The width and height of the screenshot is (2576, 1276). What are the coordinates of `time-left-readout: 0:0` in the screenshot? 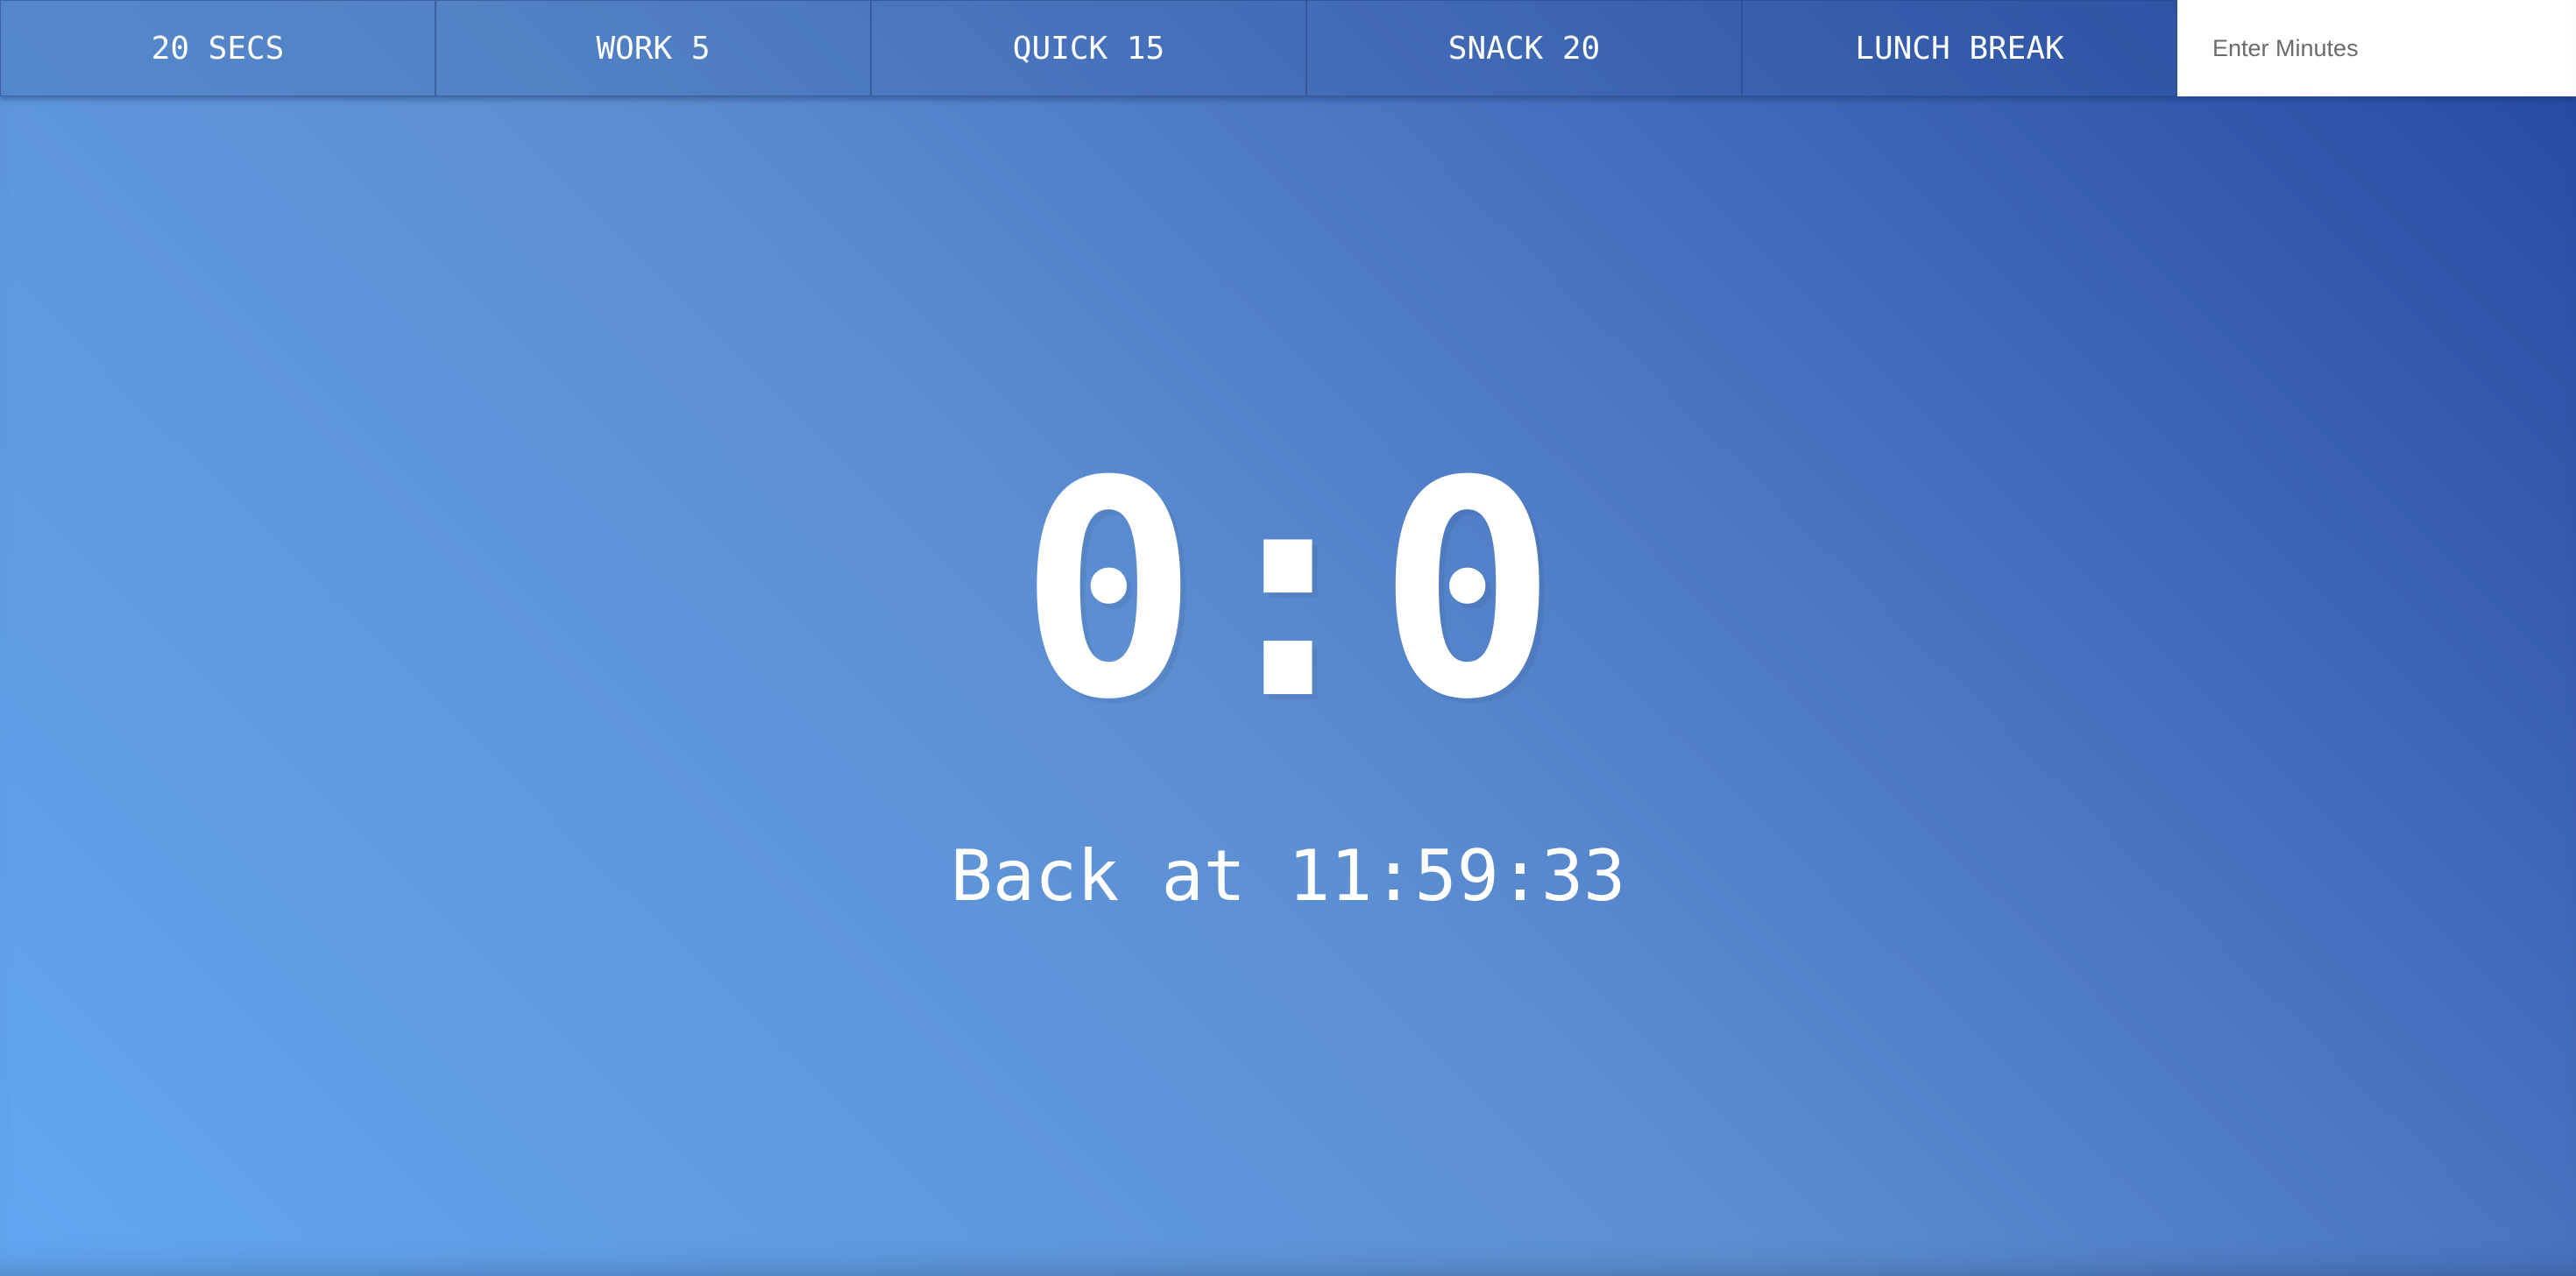 It's located at (1288, 591).